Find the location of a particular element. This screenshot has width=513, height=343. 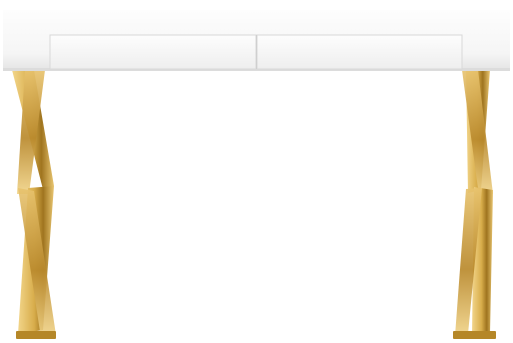

drawers is located at coordinates (256, 52).